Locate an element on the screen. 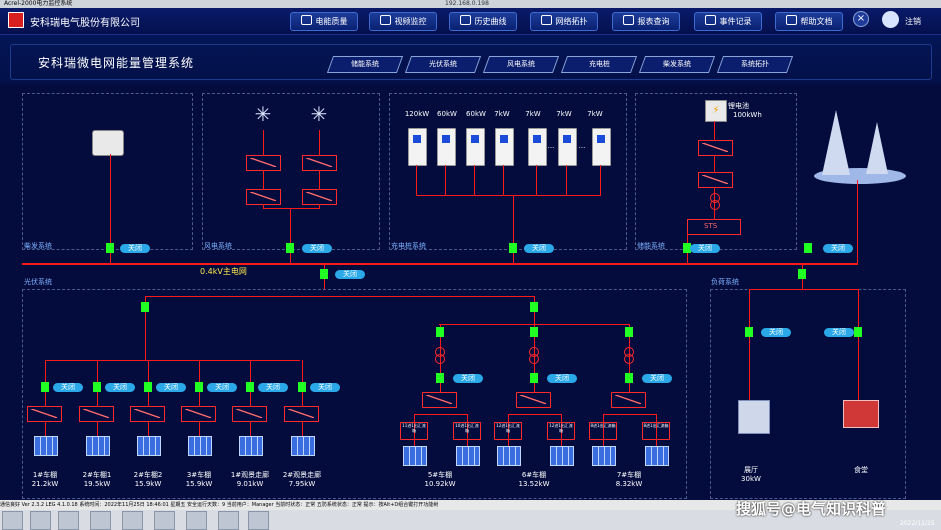 Image resolution: width=941 pixels, height=530 pixels. wind-switch-status: 关闭 is located at coordinates (317, 248).